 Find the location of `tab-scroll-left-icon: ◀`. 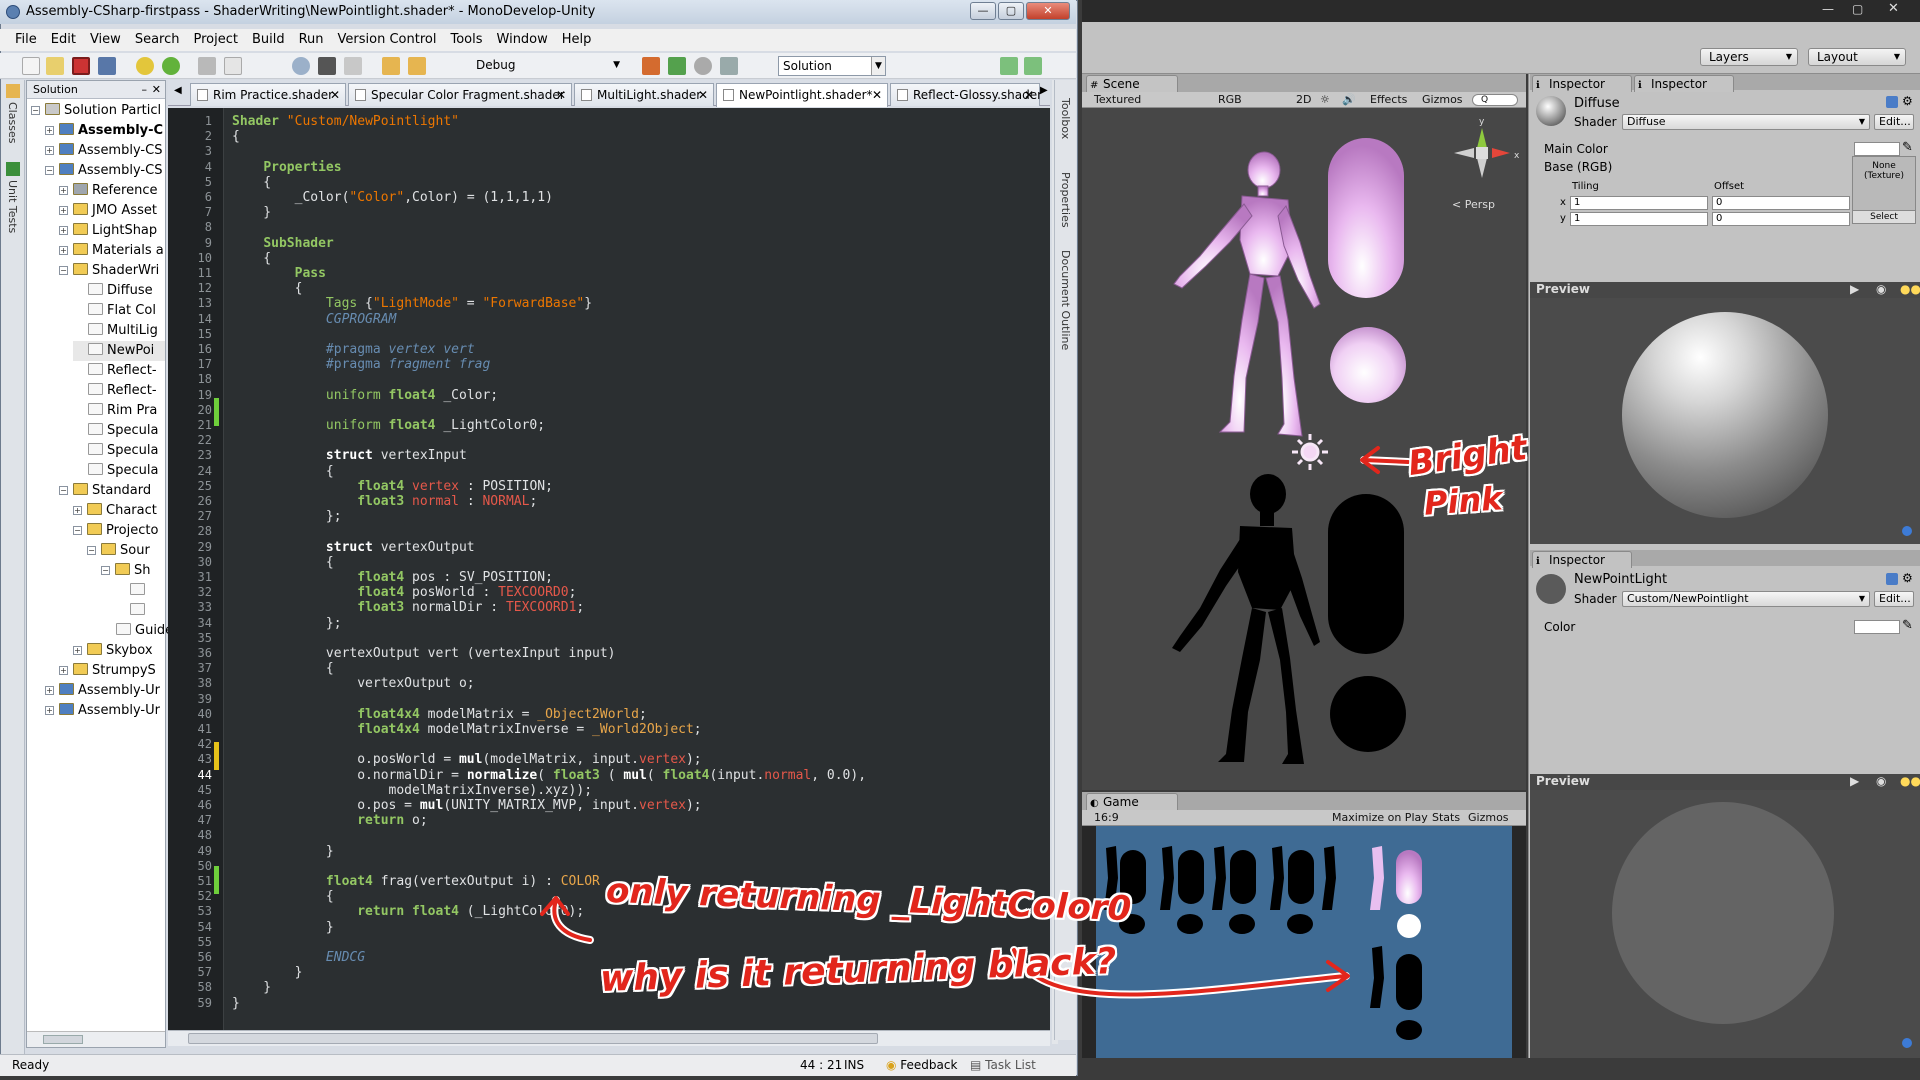

tab-scroll-left-icon: ◀ is located at coordinates (178, 90).